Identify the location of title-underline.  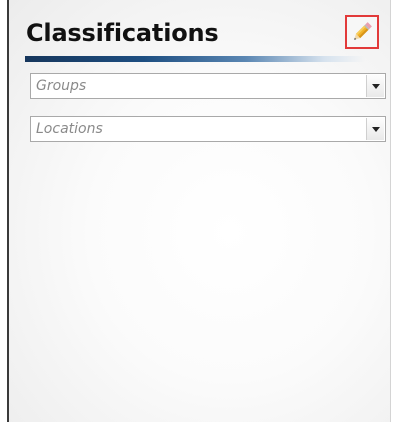
(195, 59).